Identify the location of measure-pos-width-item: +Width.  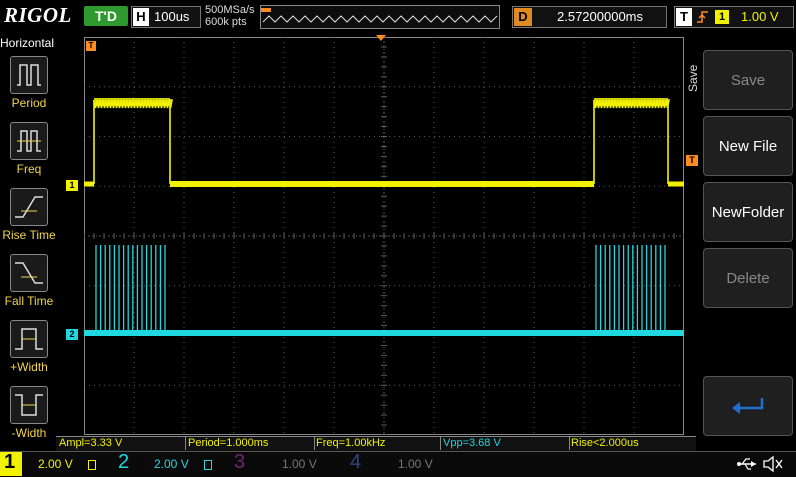
(29, 348).